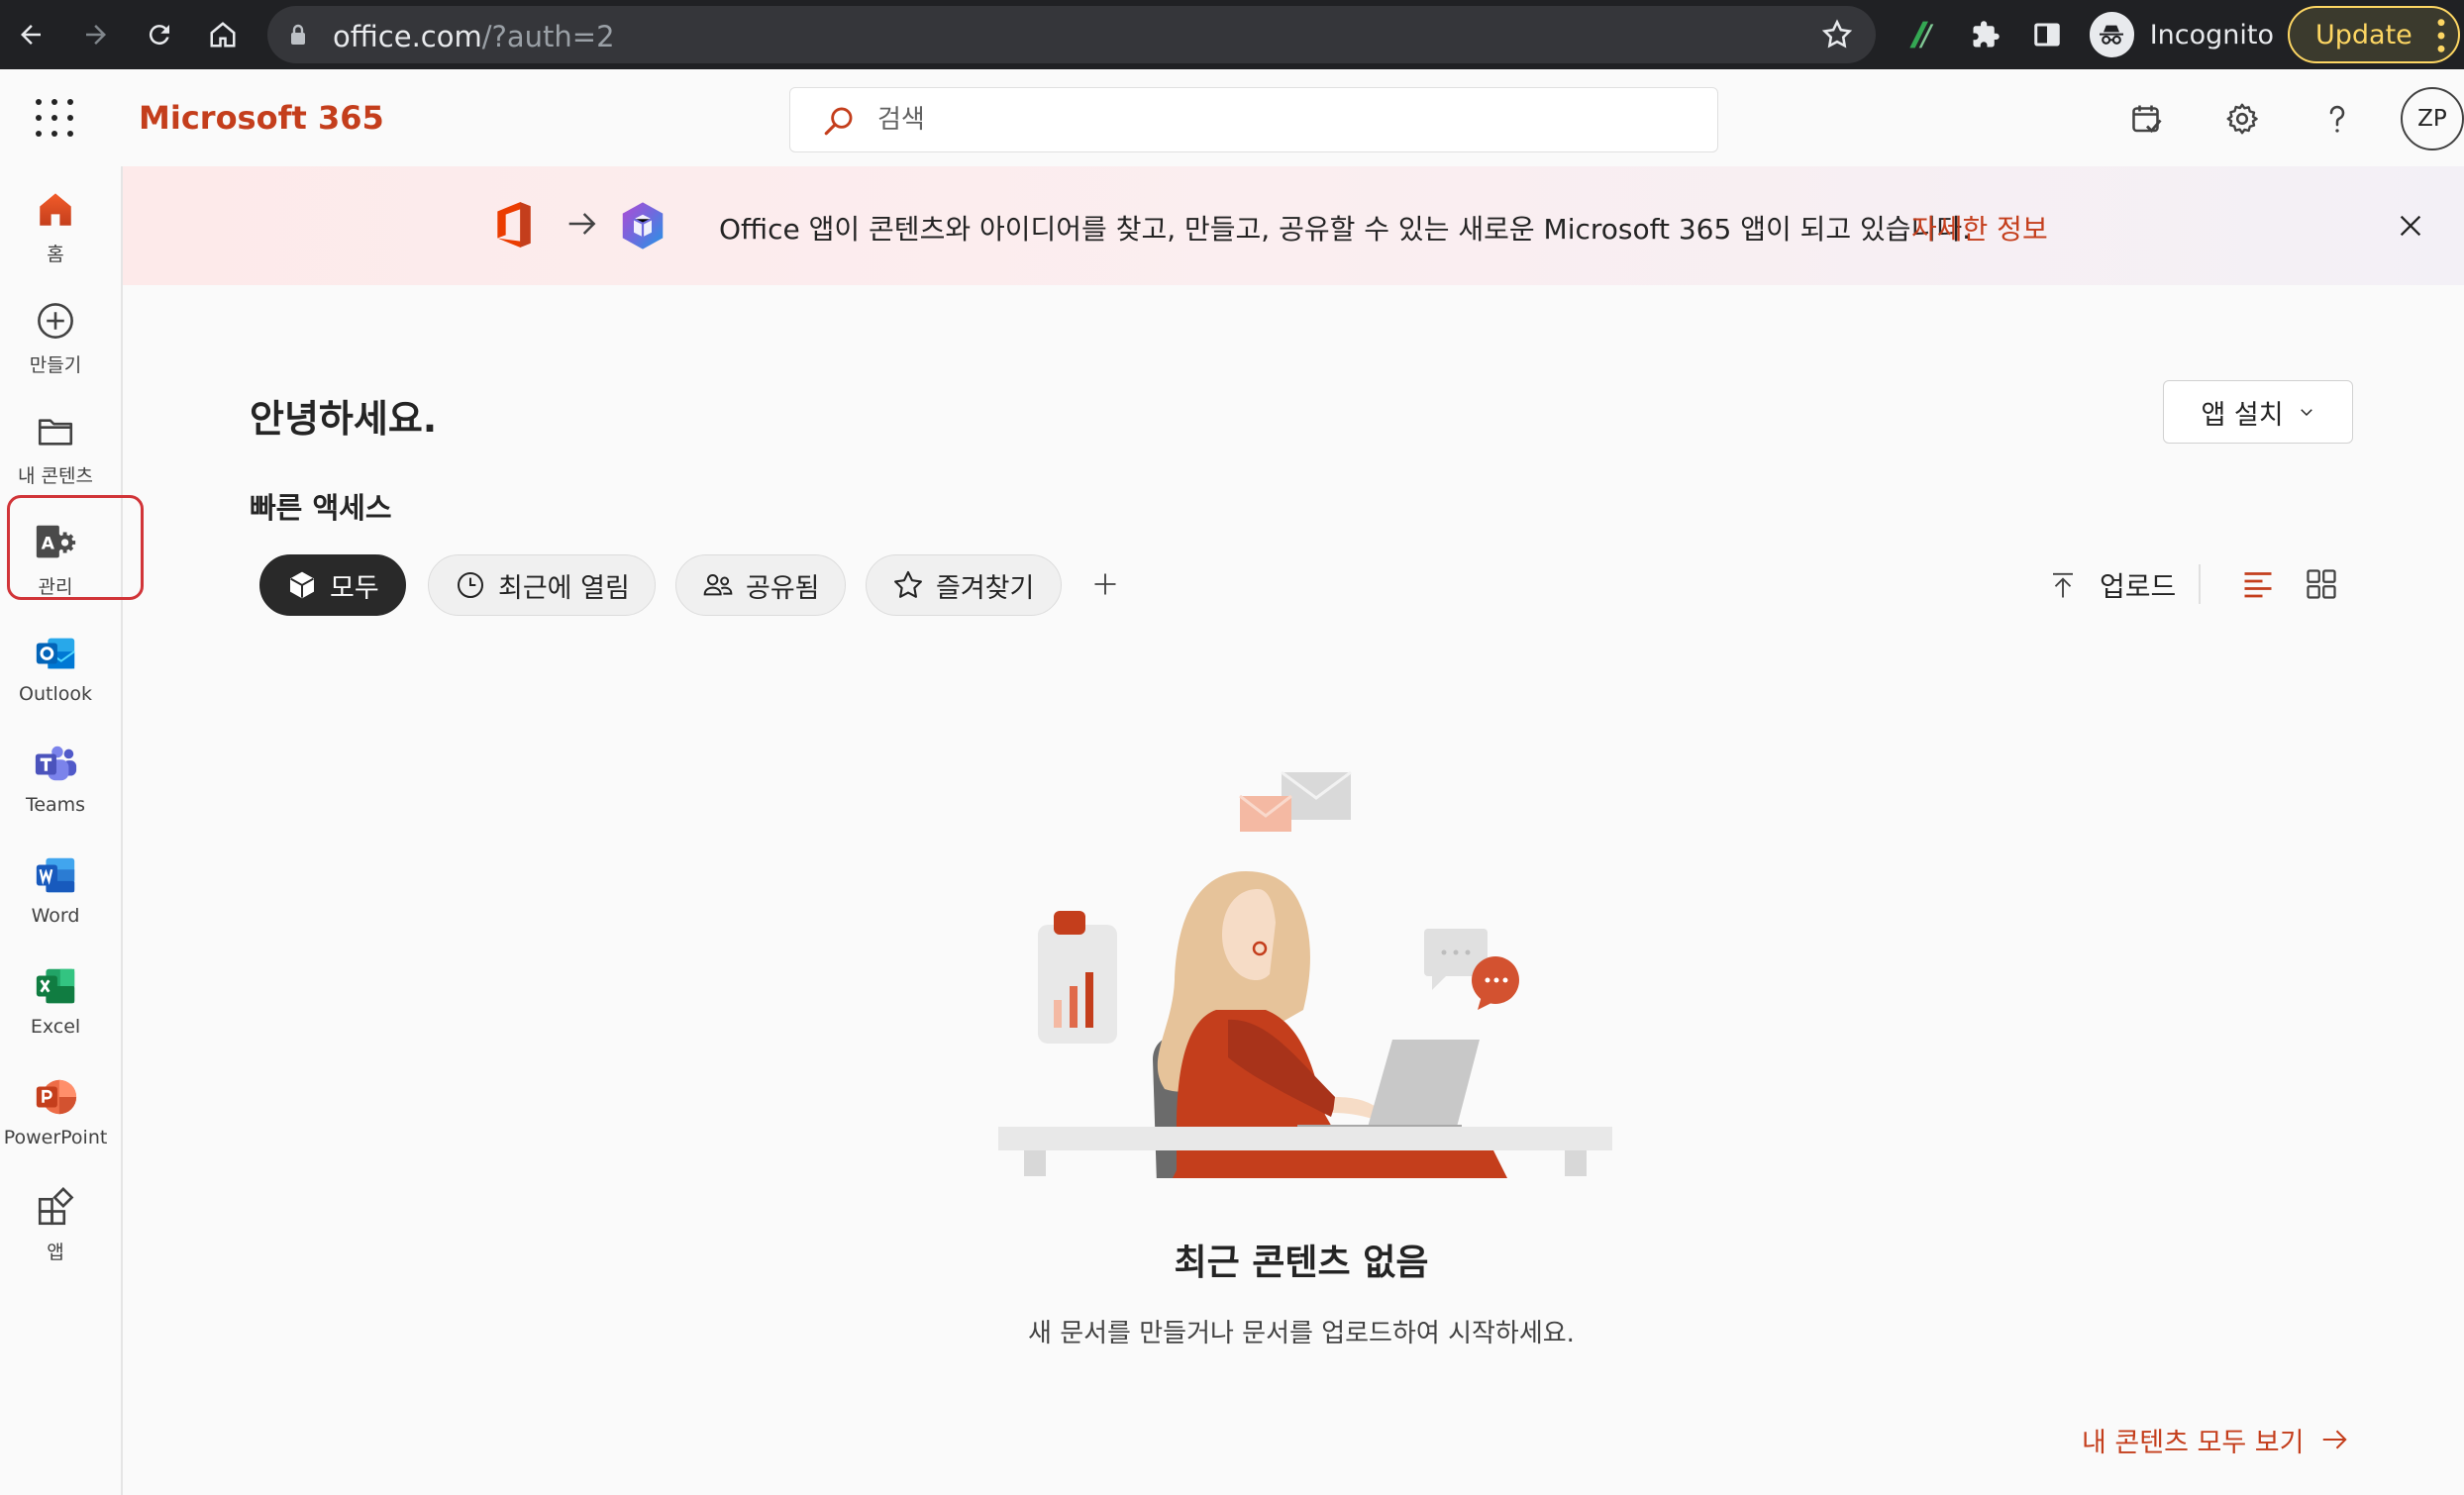  I want to click on outlook-icon, so click(55, 653).